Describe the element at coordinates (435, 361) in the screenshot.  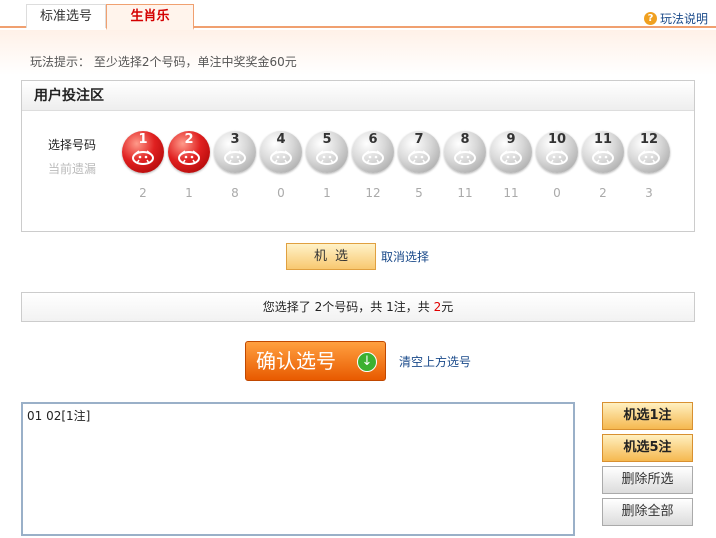
I see `clear-selection-link: 清空上方选号` at that location.